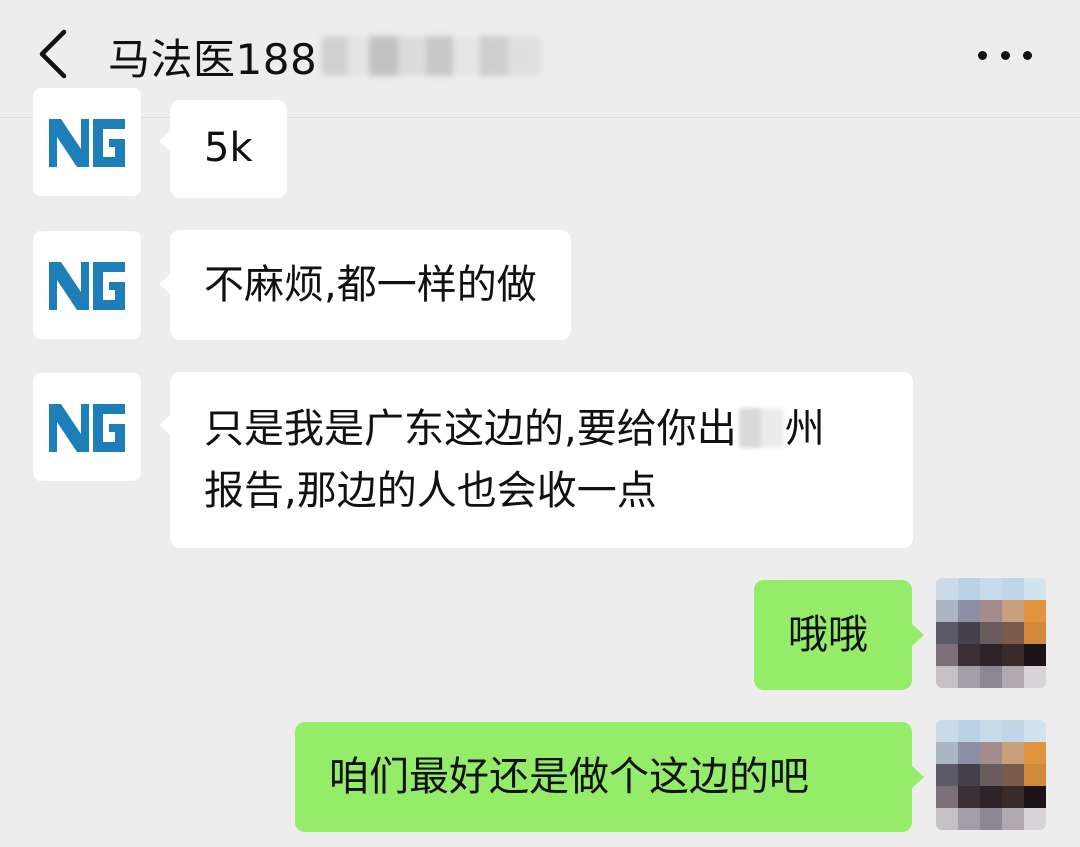 The height and width of the screenshot is (847, 1080). I want to click on back-button, so click(55, 54).